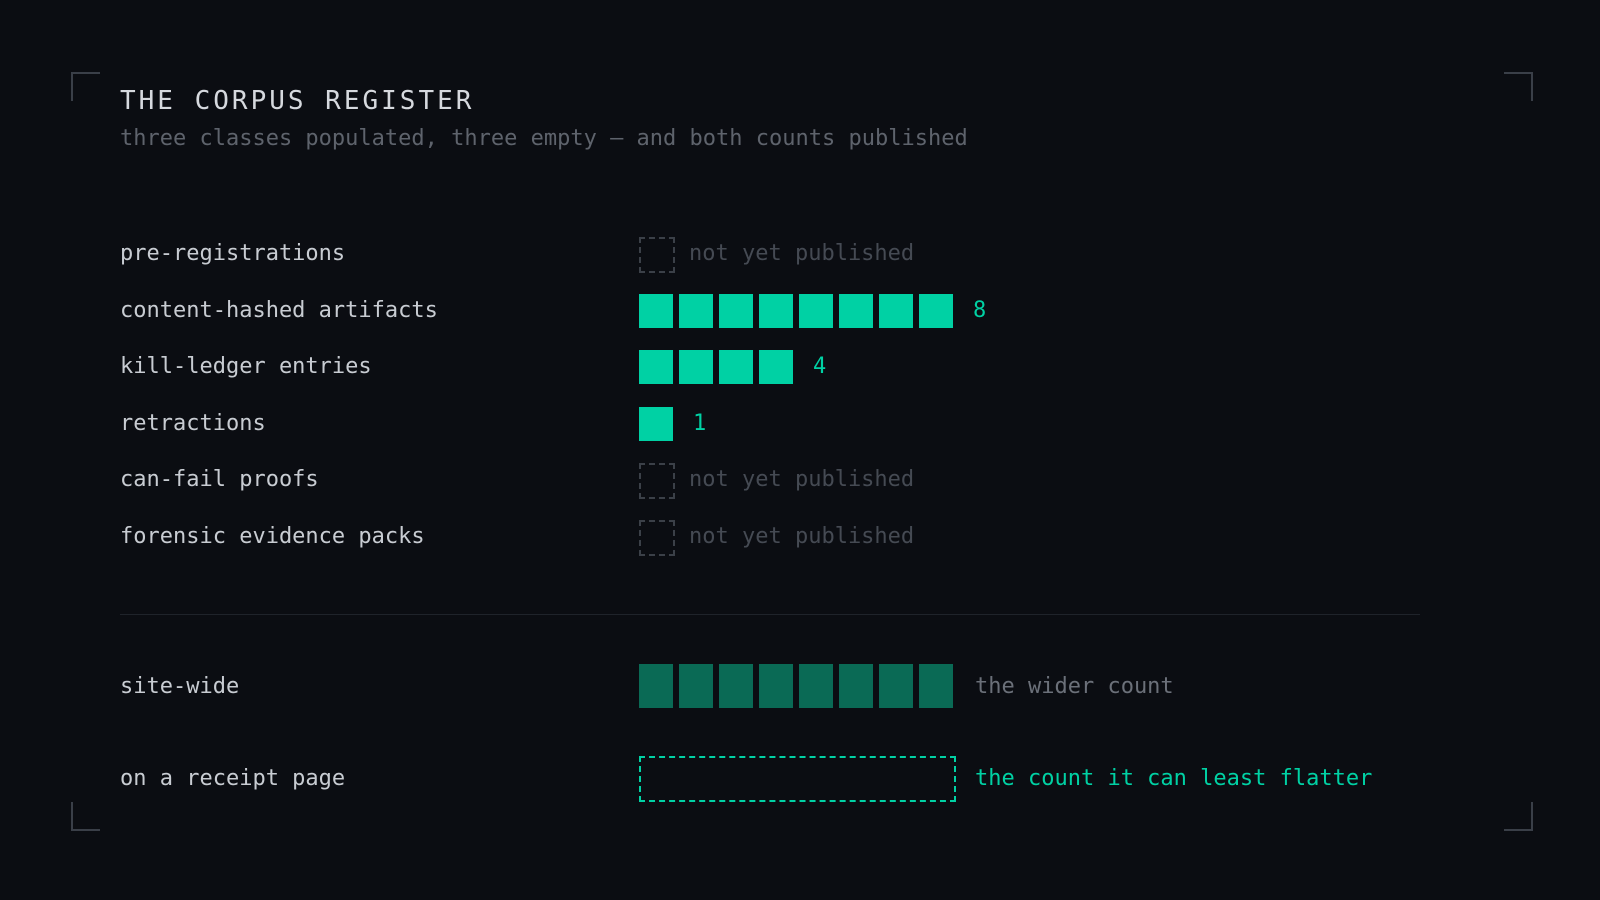 This screenshot has height=900, width=1600. Describe the element at coordinates (180, 686) in the screenshot. I see `site-wide-label: site-wide` at that location.